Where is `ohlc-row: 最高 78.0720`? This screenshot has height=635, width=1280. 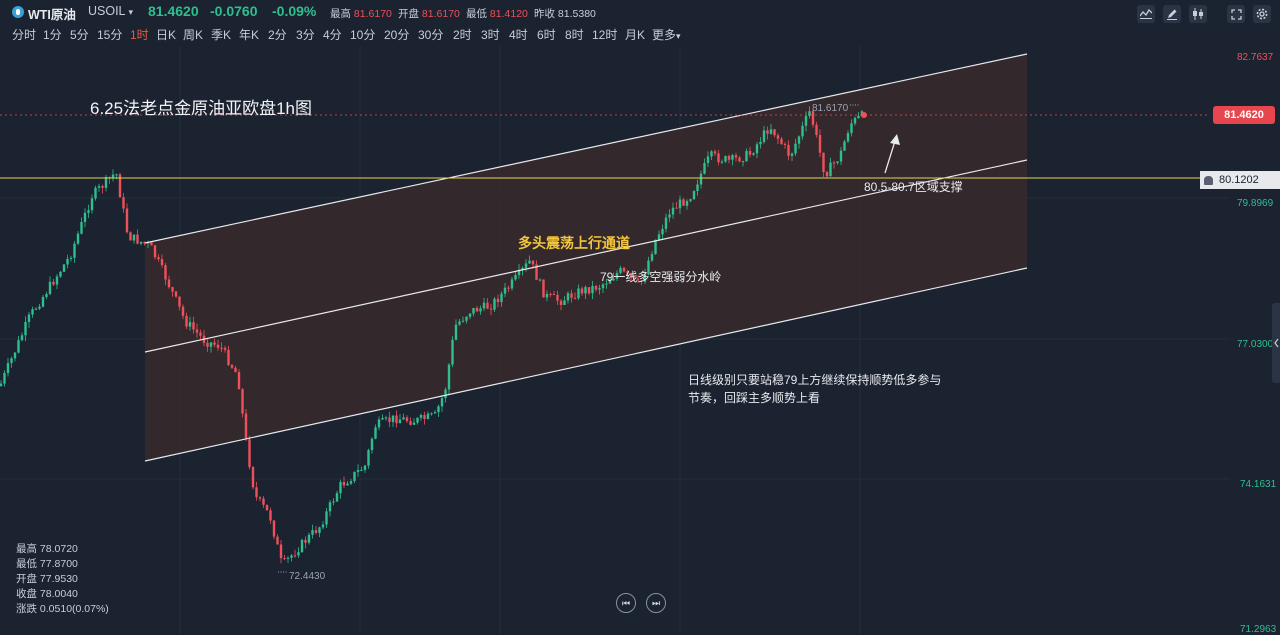
ohlc-row: 最高 78.0720 is located at coordinates (47, 548).